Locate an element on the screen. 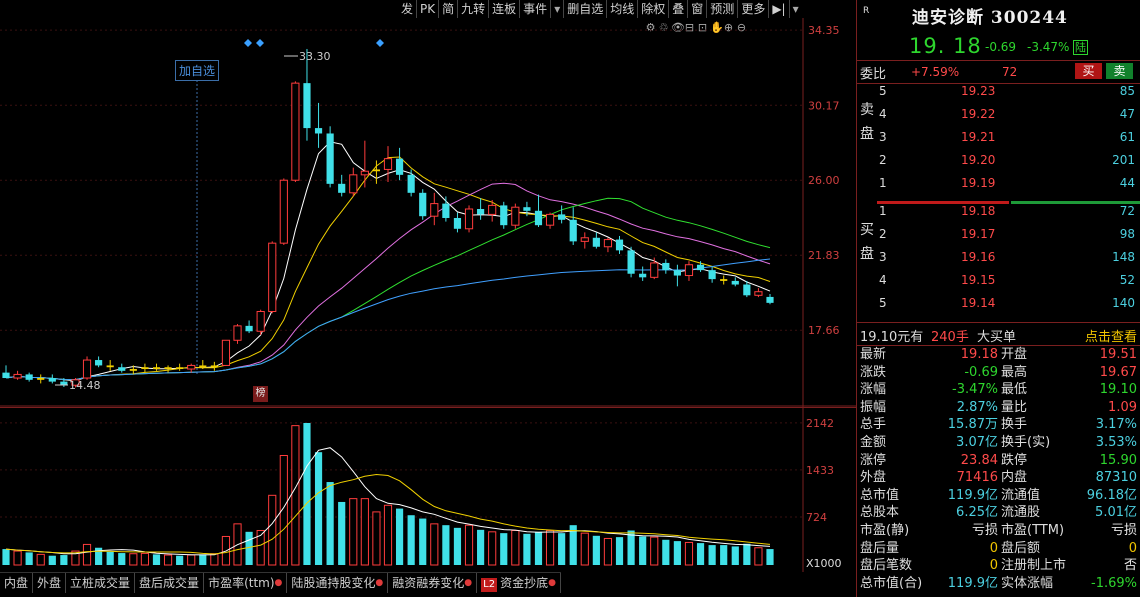  indicator-tab-2: 立桩成交量 is located at coordinates (101, 583).